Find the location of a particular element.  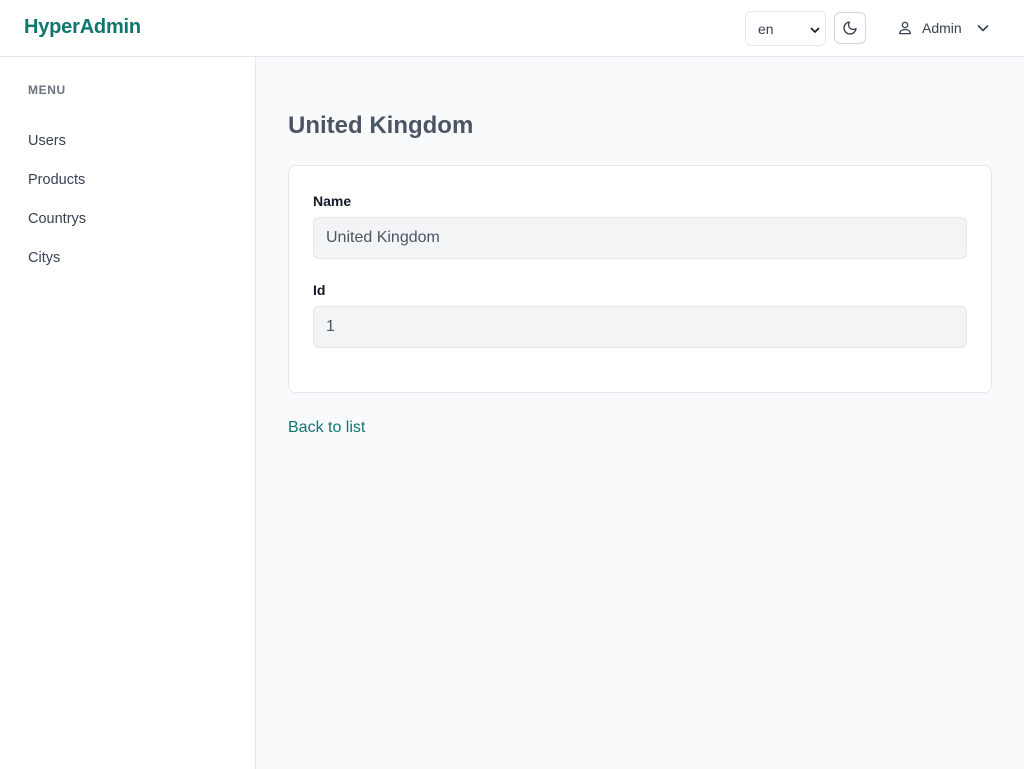

name-field-label: Name is located at coordinates (332, 201).